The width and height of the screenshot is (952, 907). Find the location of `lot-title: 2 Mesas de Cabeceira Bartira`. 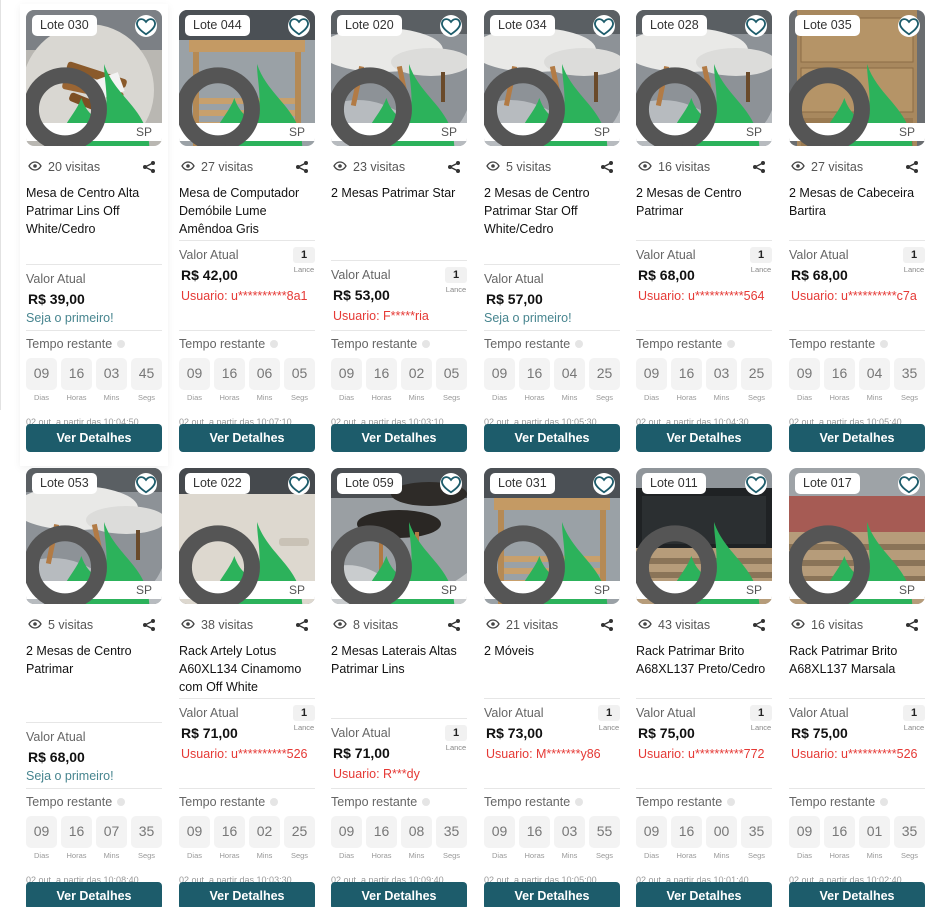

lot-title: 2 Mesas de Cabeceira Bartira is located at coordinates (857, 202).